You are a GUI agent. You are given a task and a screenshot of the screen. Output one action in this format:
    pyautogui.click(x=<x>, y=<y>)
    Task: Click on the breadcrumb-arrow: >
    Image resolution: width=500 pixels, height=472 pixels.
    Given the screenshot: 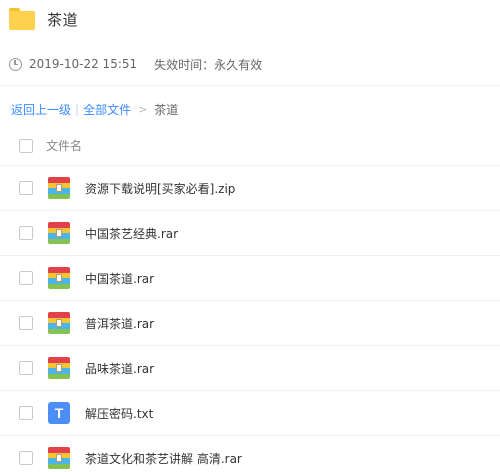 What is the action you would take?
    pyautogui.click(x=143, y=109)
    